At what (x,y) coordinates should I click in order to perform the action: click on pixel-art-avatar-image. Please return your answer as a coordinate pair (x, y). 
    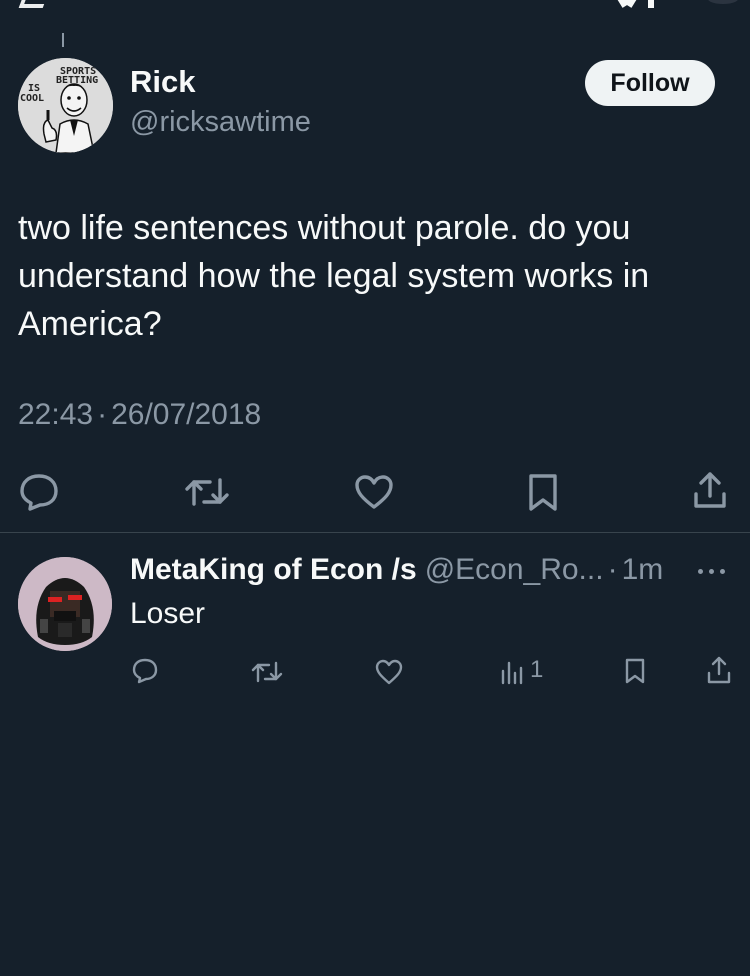
    Looking at the image, I should click on (65, 604).